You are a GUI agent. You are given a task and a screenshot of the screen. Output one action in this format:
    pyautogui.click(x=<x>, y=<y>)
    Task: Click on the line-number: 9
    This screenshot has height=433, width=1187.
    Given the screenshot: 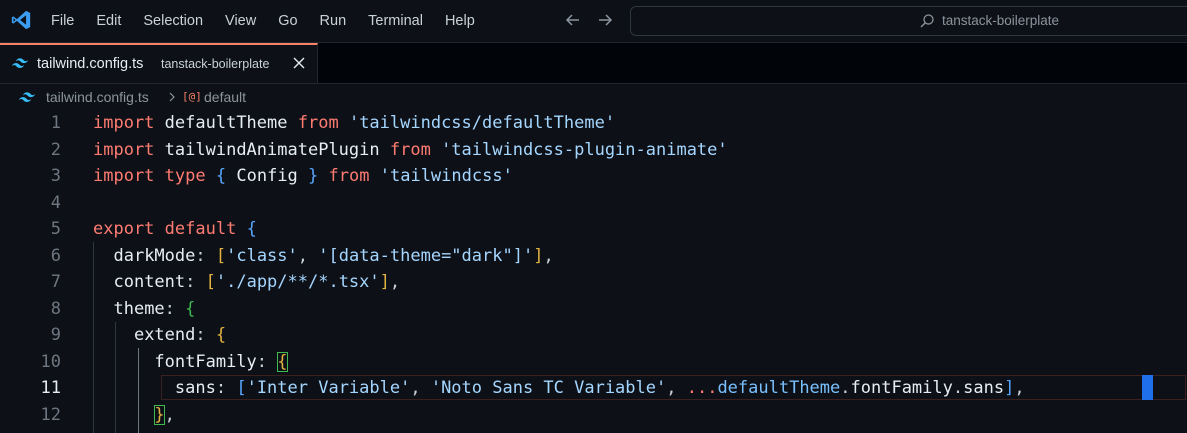 What is the action you would take?
    pyautogui.click(x=55, y=335)
    